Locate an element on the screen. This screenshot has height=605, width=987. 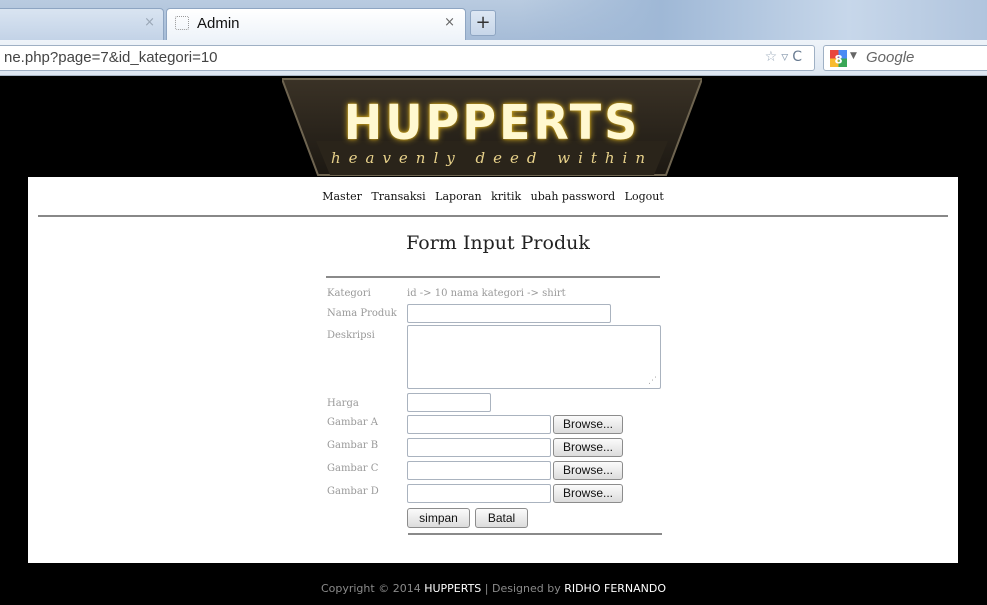
address-bar: ne.php?page=7&id_kategori=10 ☆▿C is located at coordinates (407, 58).